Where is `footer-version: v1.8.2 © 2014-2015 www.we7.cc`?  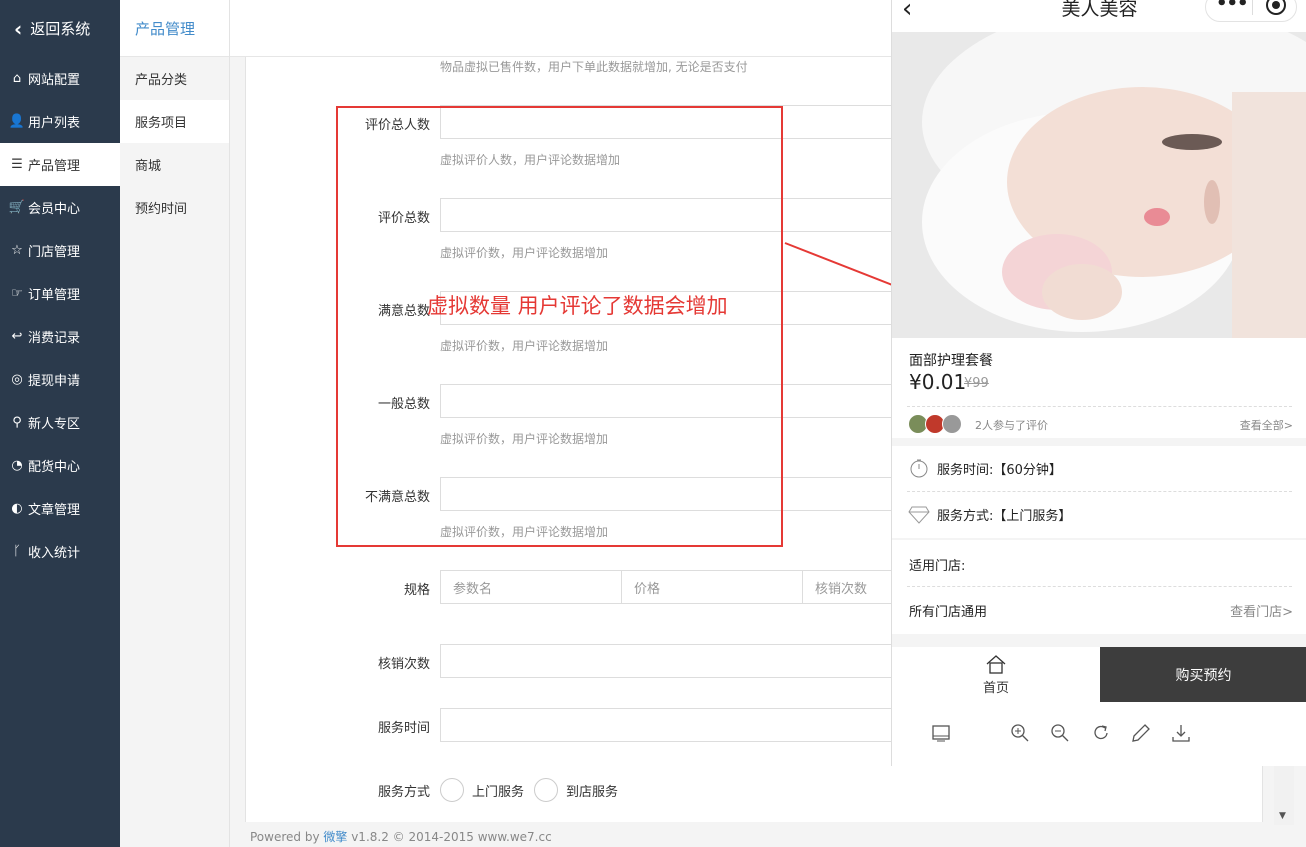
footer-version: v1.8.2 © 2014-2015 www.we7.cc is located at coordinates (449, 837).